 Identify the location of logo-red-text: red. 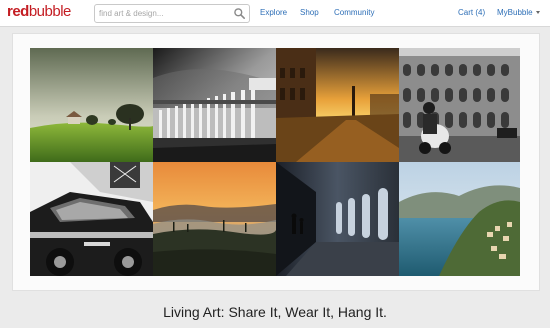
(18, 11).